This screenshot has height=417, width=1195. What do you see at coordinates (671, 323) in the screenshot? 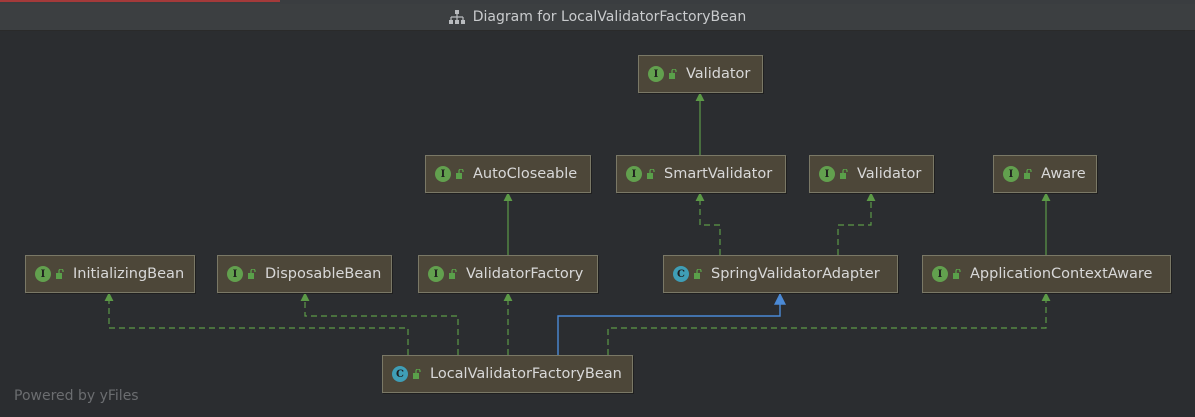
I see `edge-bean-springvalidatoradapter` at bounding box center [671, 323].